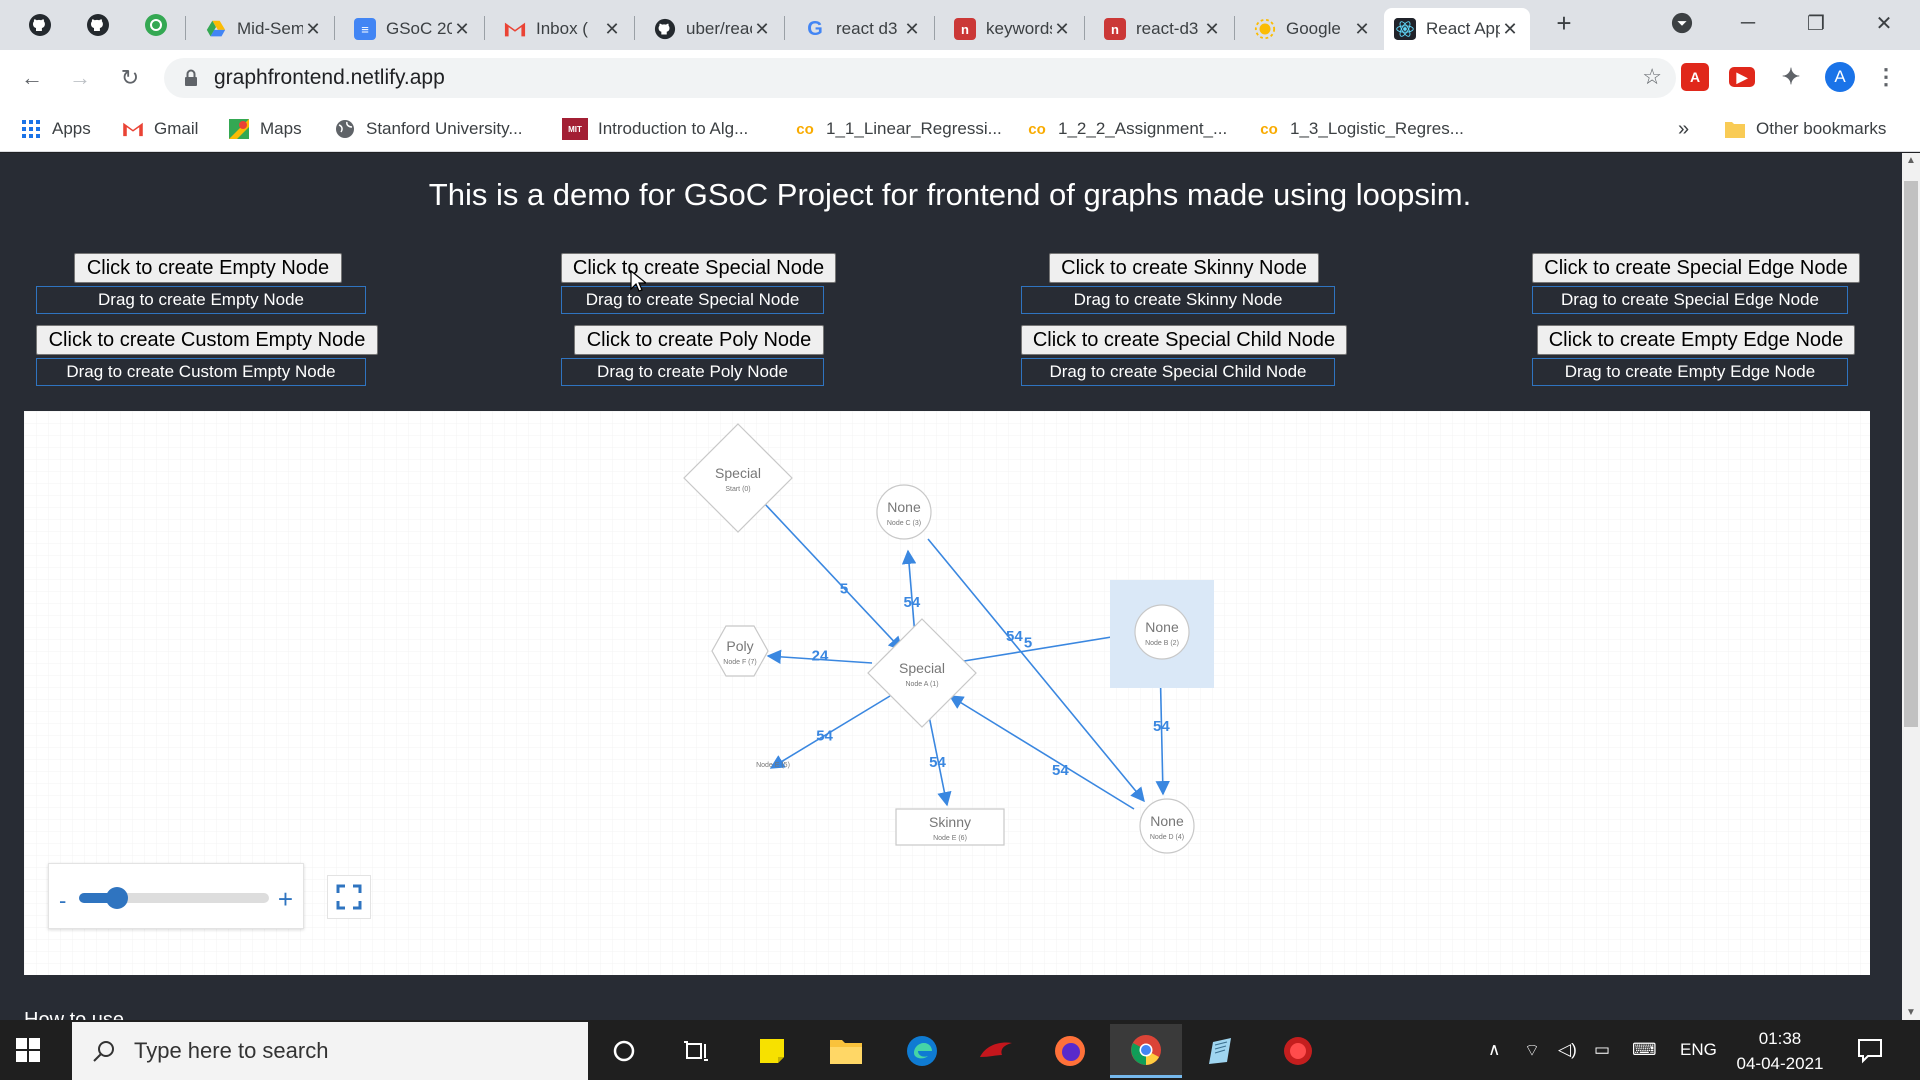  What do you see at coordinates (698, 268) in the screenshot?
I see `create-special-node-button: Click to create Special Node` at bounding box center [698, 268].